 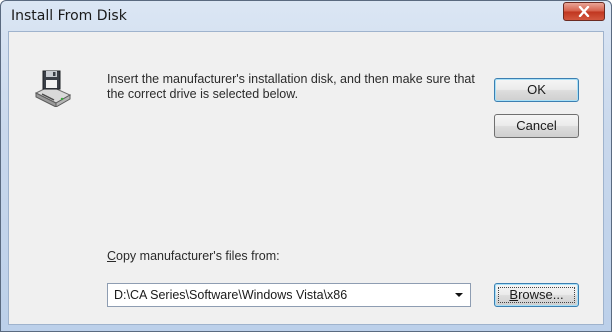 What do you see at coordinates (112, 256) in the screenshot?
I see `copy-from-label-accelerator: C` at bounding box center [112, 256].